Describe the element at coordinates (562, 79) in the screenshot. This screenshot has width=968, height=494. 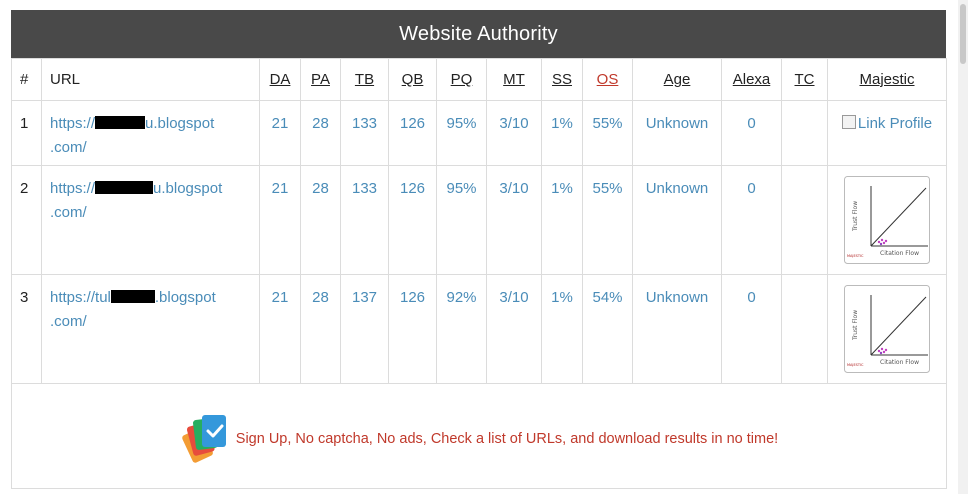
I see `col-header-ss: SS` at that location.